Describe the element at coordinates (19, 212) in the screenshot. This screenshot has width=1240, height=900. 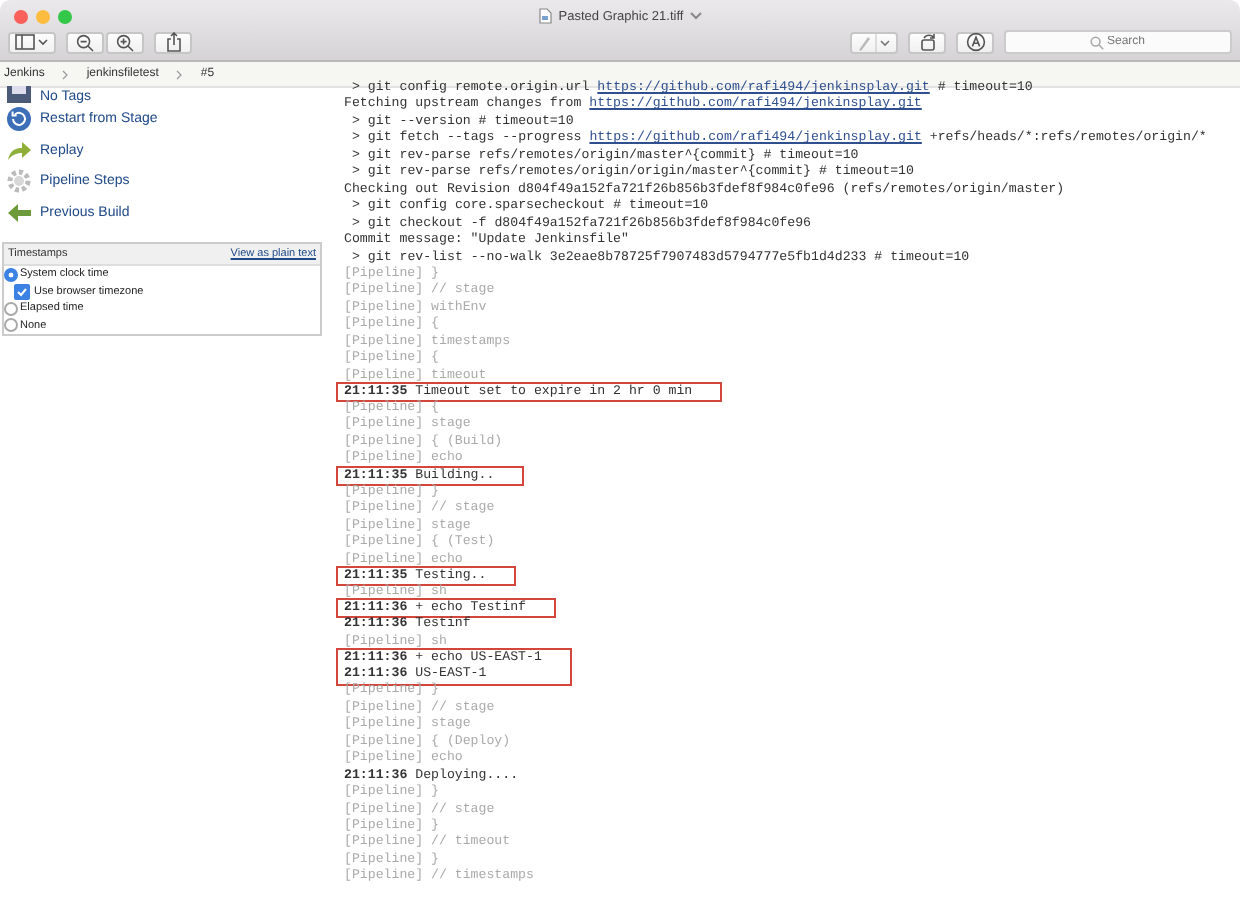
I see `back-arrow-icon` at that location.